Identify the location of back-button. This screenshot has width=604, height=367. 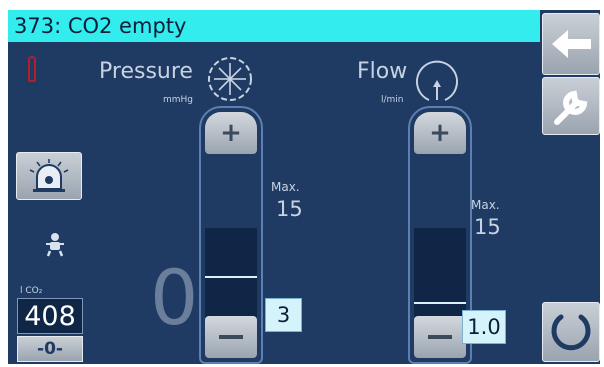
(571, 44).